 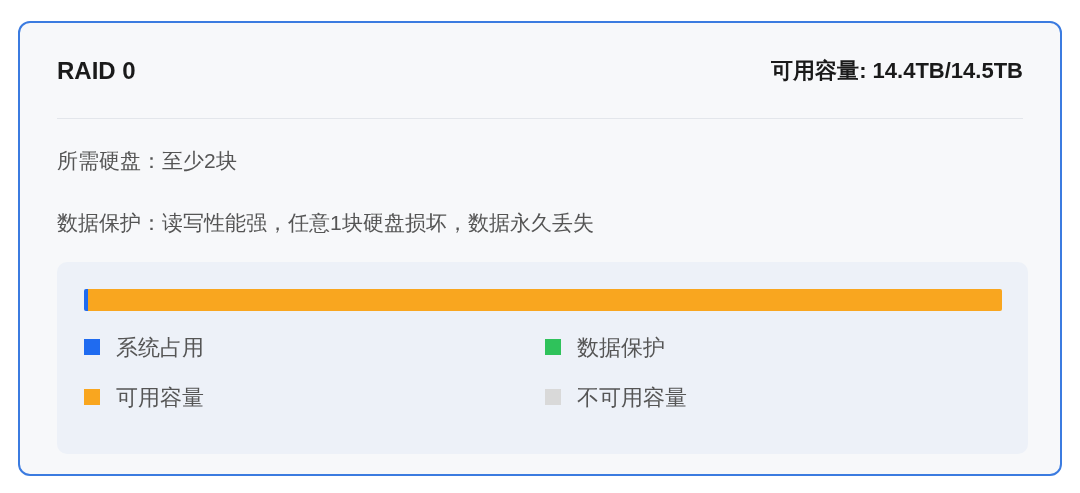 I want to click on legend-label: 可用容量, so click(x=160, y=397).